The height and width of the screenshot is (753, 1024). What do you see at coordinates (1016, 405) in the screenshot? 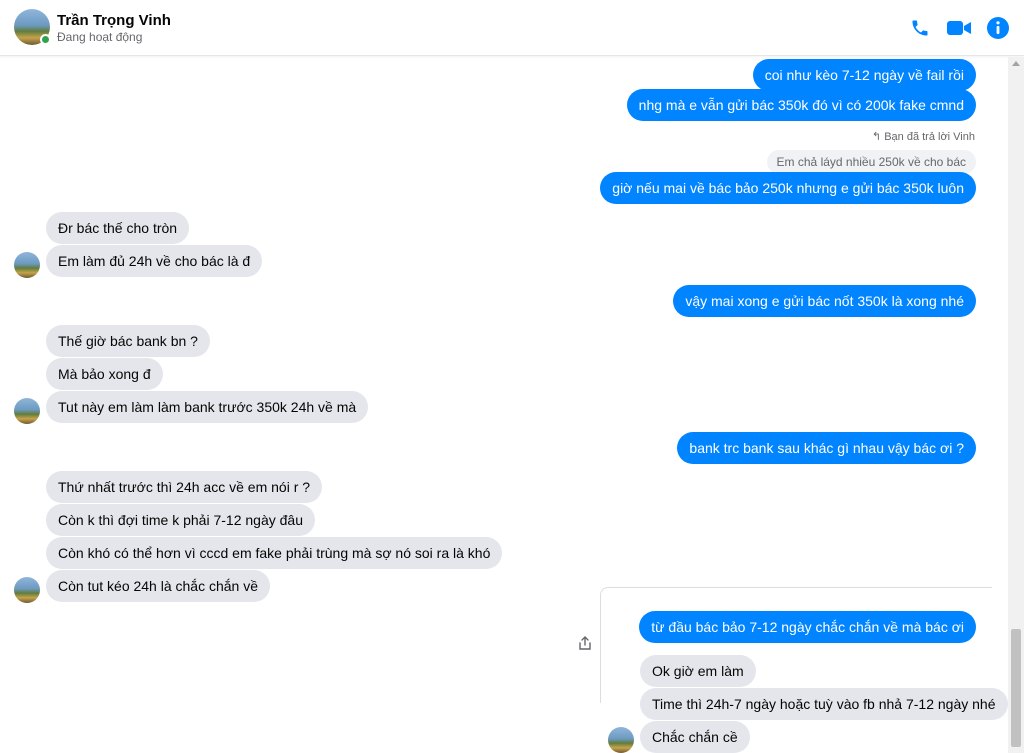
I see `scrollbar` at bounding box center [1016, 405].